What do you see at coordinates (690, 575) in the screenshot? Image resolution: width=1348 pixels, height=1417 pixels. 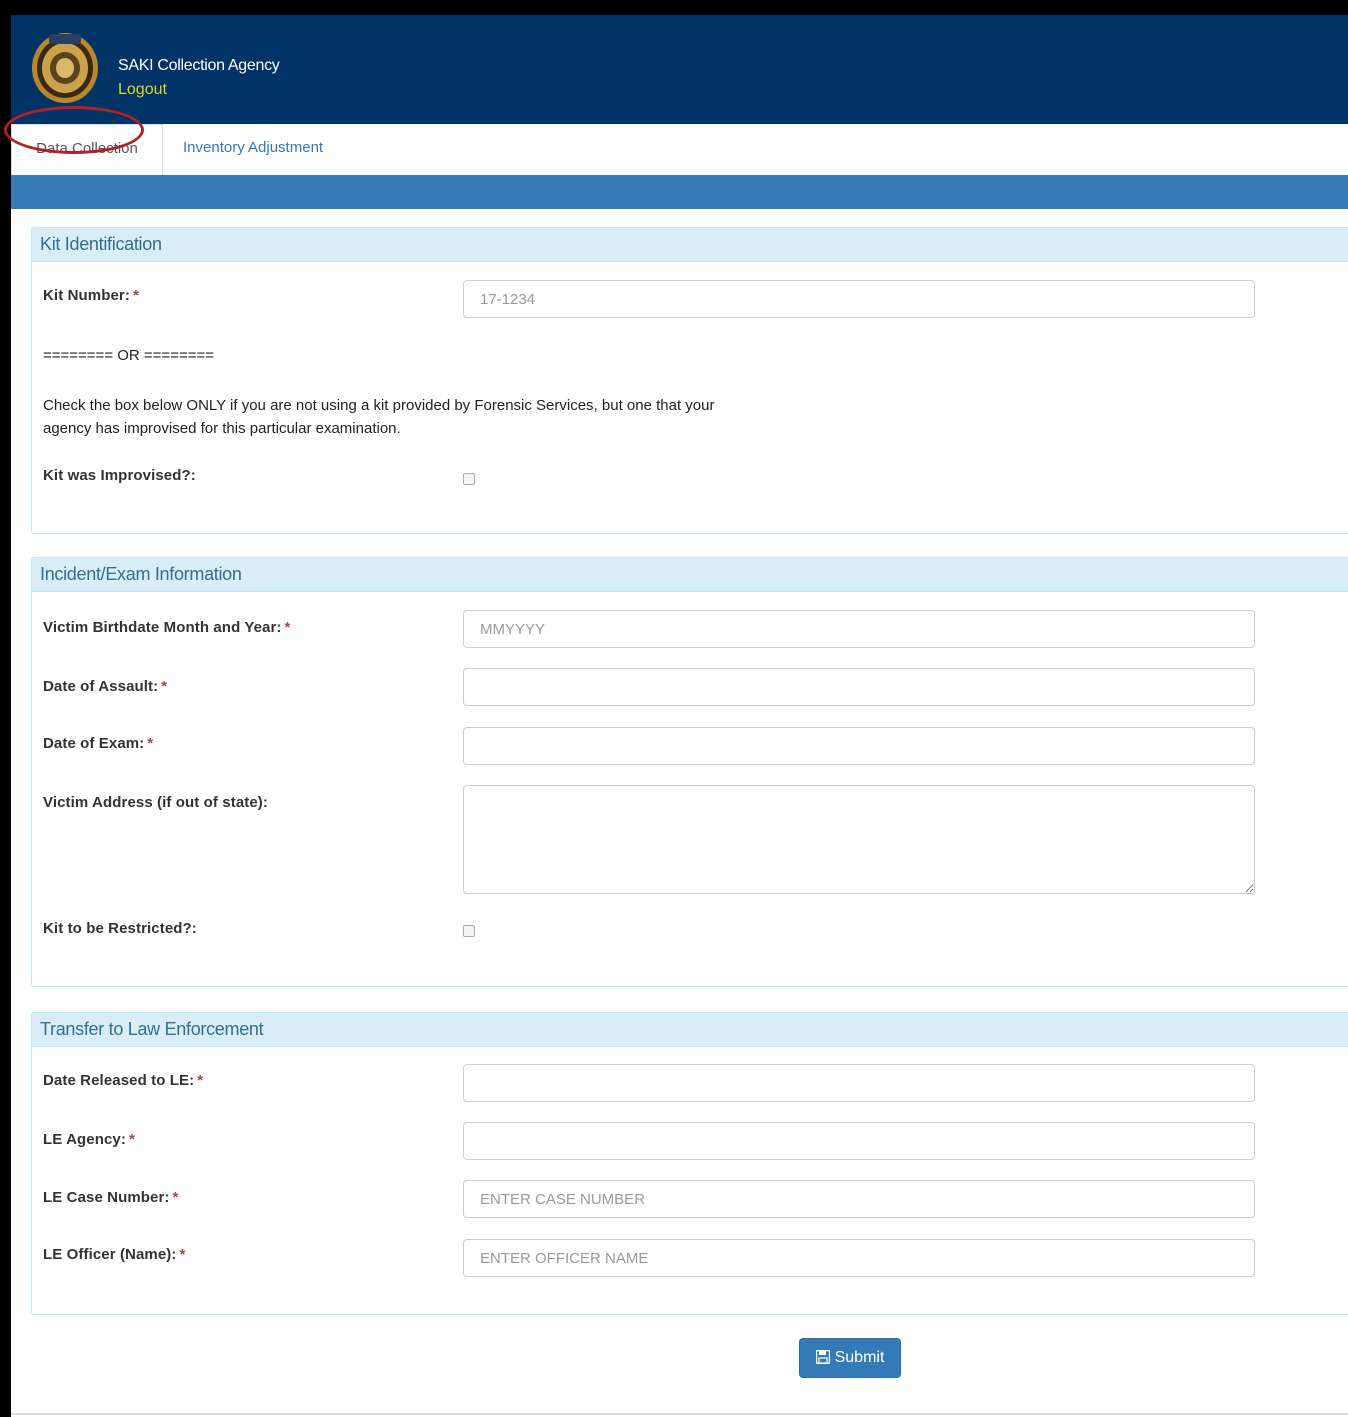 I see `incident-exam-heading: Incident/Exam Information` at bounding box center [690, 575].